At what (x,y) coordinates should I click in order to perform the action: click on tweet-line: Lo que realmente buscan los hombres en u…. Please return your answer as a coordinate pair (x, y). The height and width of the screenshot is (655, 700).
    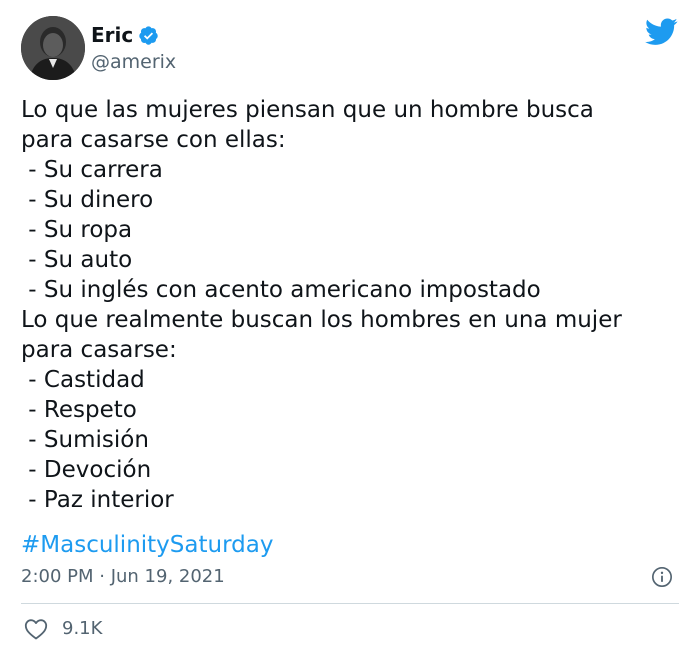
    Looking at the image, I should click on (321, 320).